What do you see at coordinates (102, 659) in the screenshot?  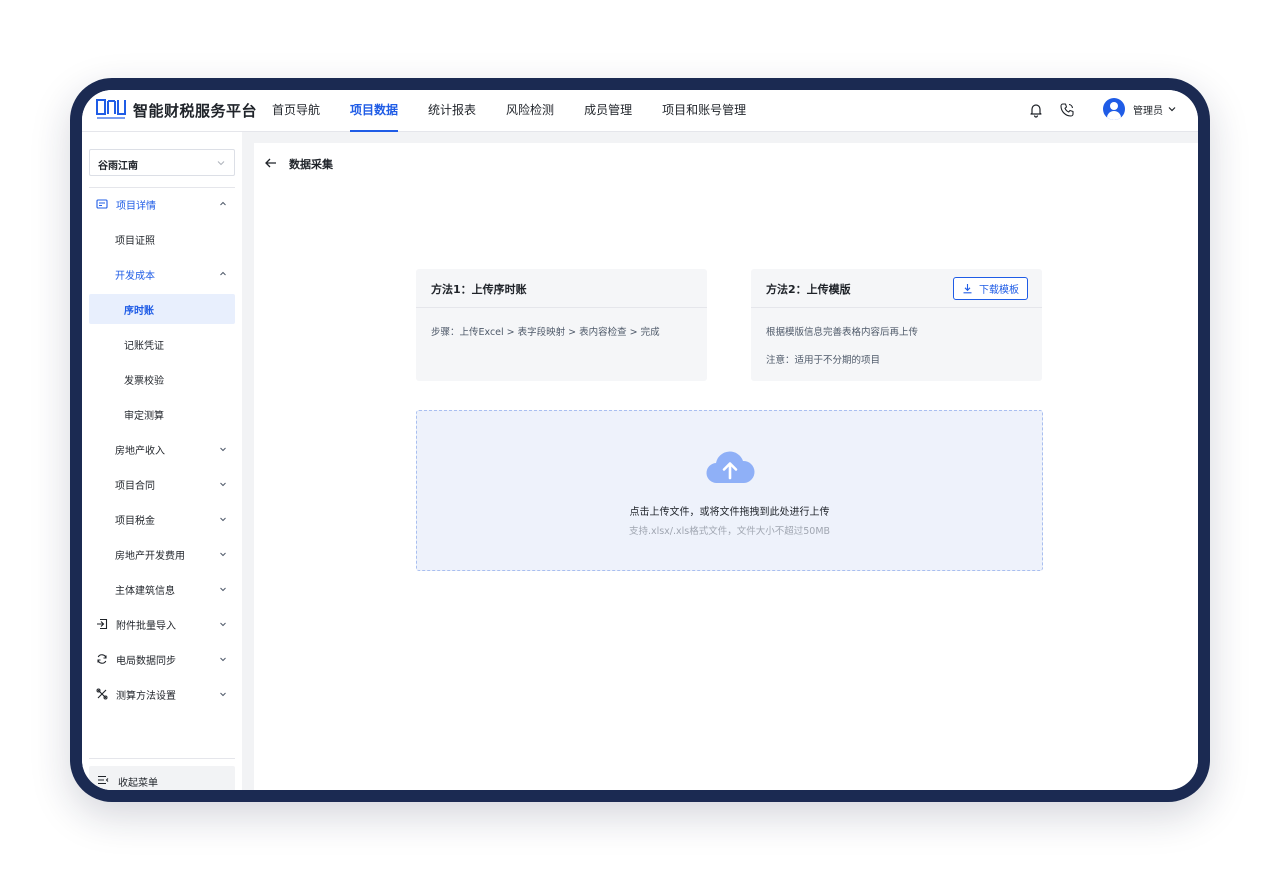 I see `sync-icon` at bounding box center [102, 659].